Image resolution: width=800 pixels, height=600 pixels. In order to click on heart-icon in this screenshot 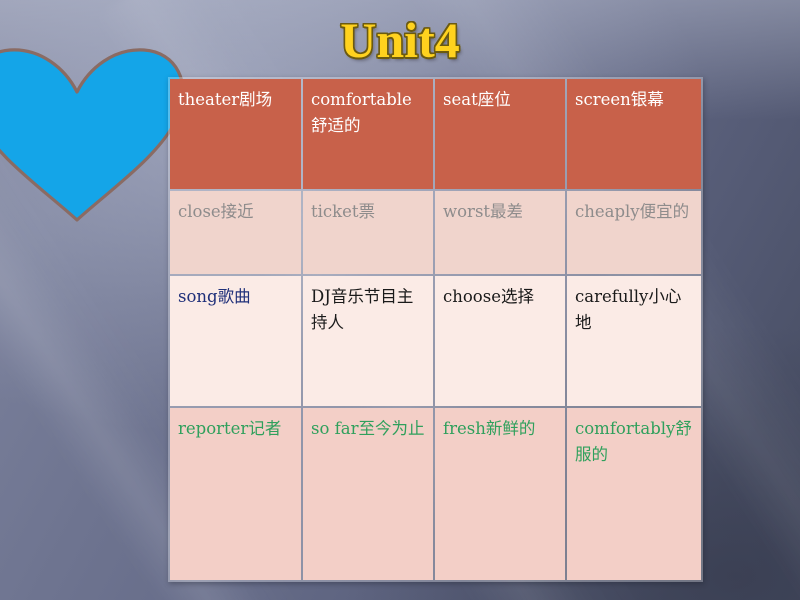, I will do `click(92, 135)`.